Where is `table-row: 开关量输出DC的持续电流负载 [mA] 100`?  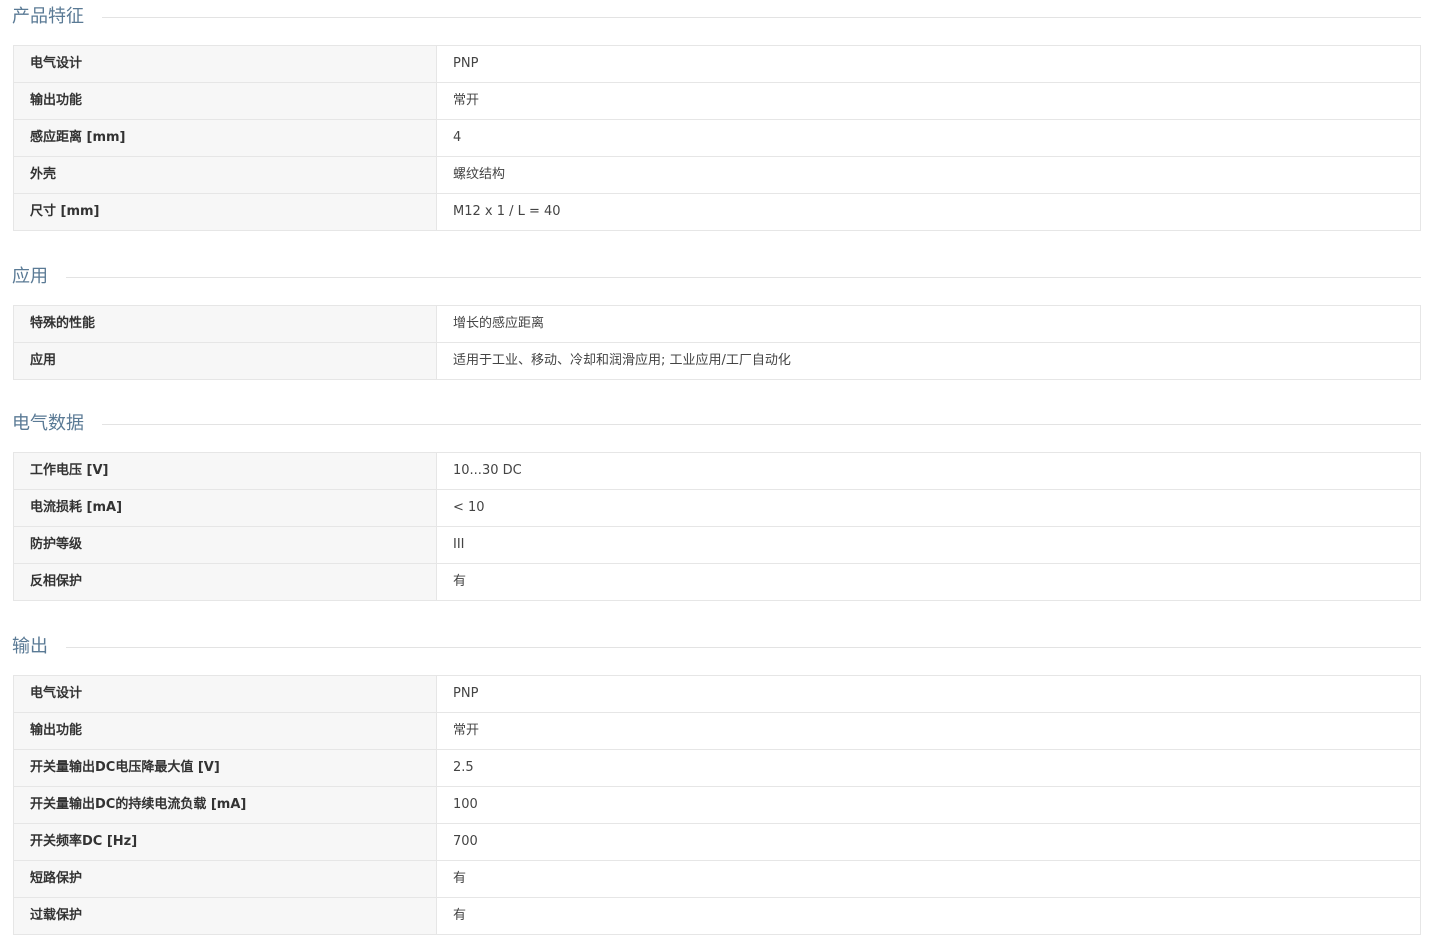 table-row: 开关量输出DC的持续电流负载 [mA] 100 is located at coordinates (717, 805).